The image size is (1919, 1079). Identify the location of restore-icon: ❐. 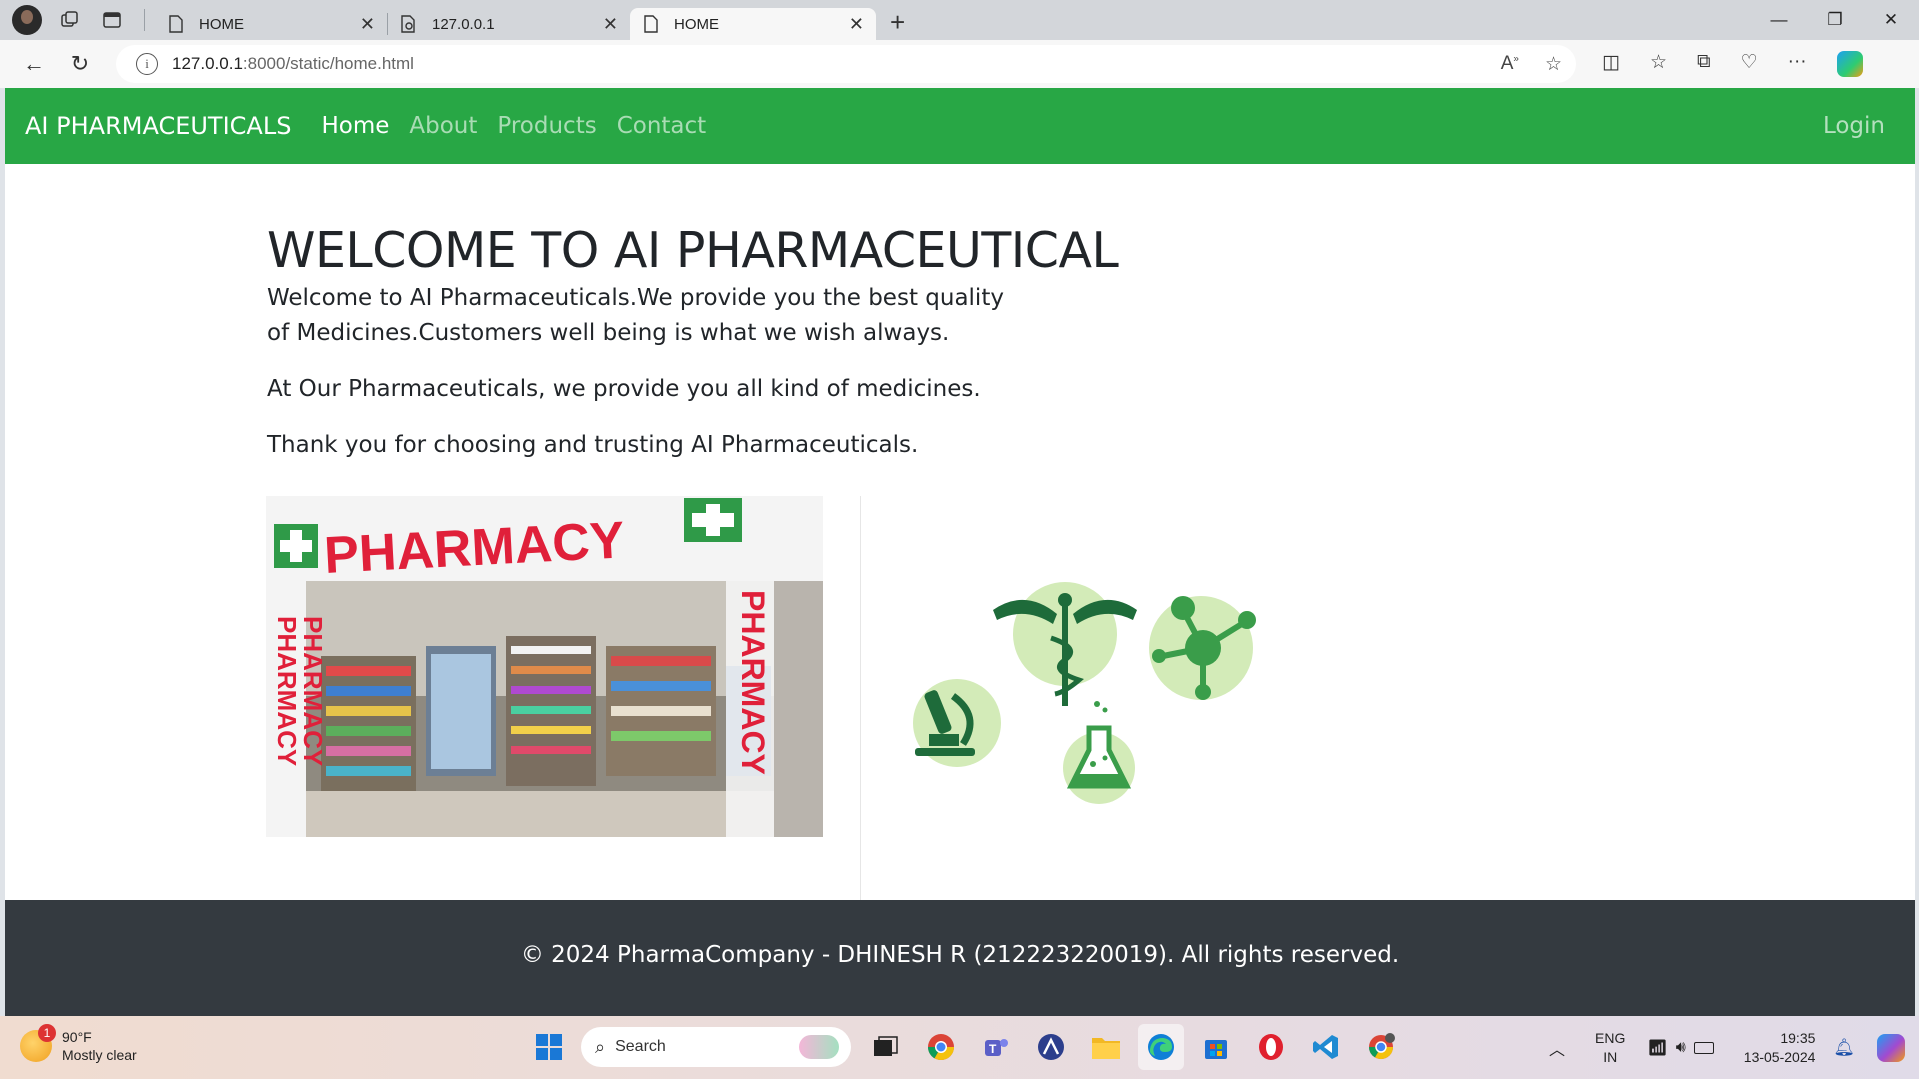
(1835, 20).